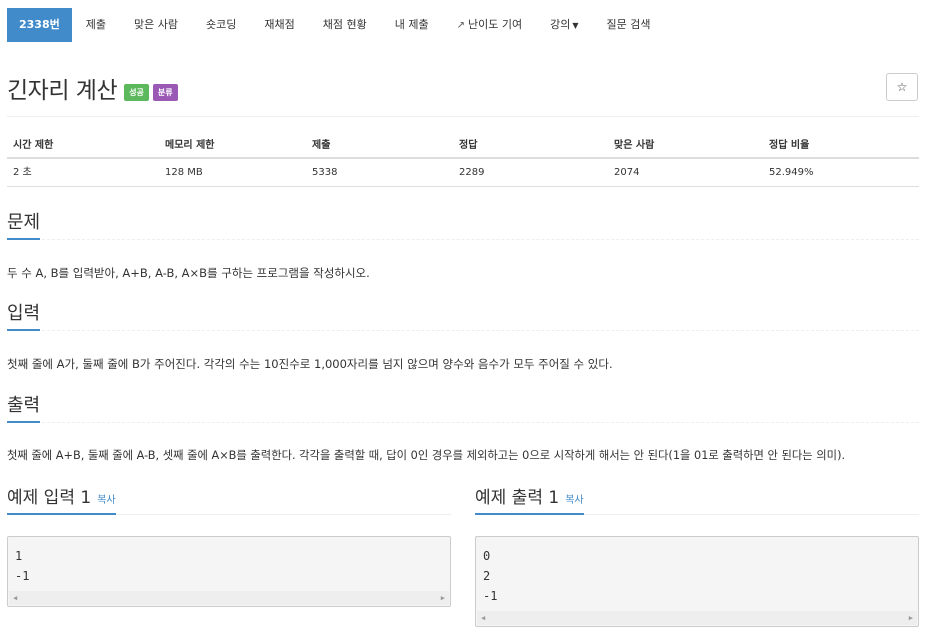 The image size is (942, 635). I want to click on sample-output-heading: 예제 출력 1 복사, so click(529, 501).